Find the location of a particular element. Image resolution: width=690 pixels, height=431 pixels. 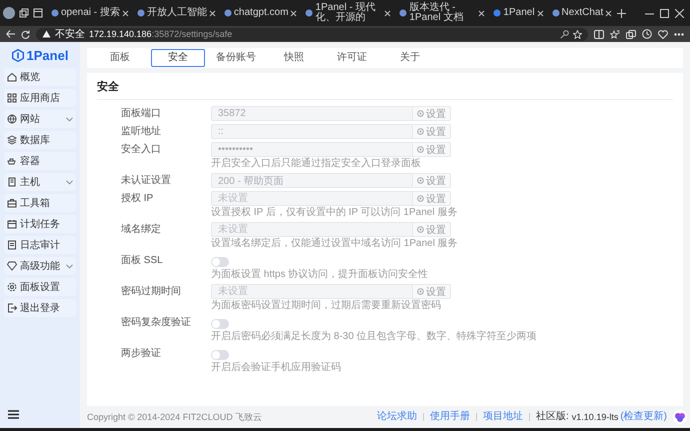

split-screen-icon is located at coordinates (599, 34).